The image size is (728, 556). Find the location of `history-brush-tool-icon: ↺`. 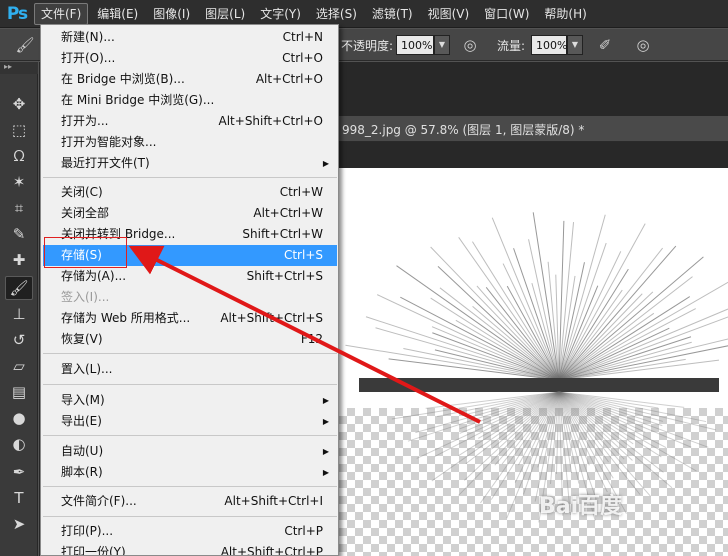

history-brush-tool-icon: ↺ is located at coordinates (19, 340).